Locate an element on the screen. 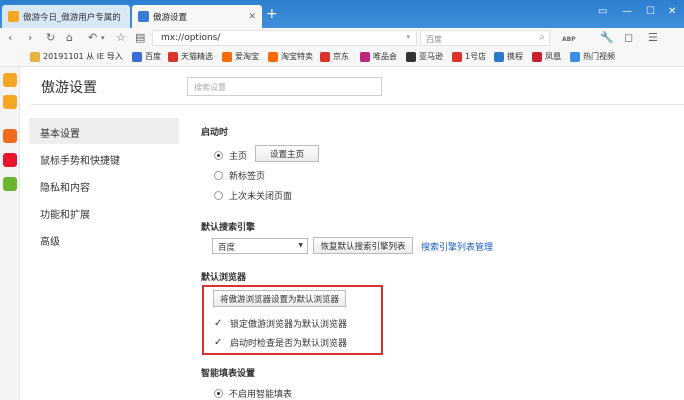  bookmark-label: 携程 is located at coordinates (515, 56).